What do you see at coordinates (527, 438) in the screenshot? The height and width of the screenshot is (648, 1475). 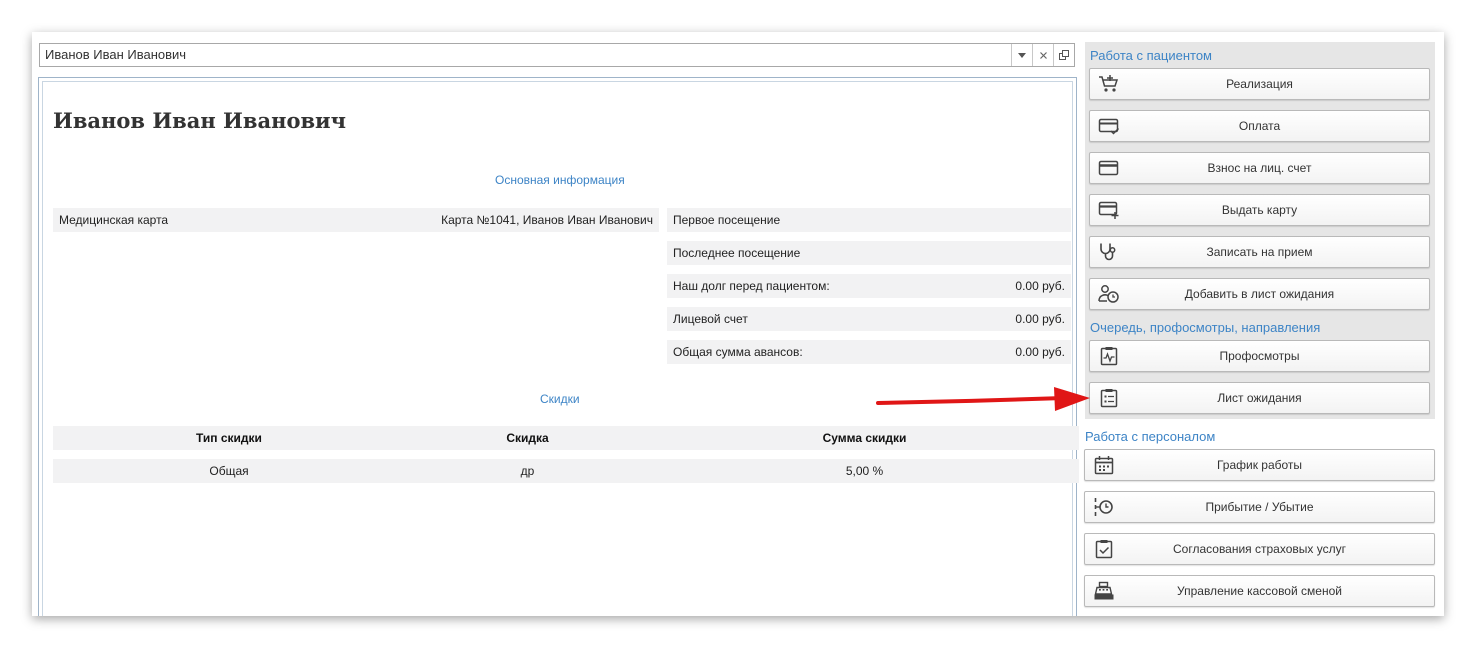 I see `column-header: Скидка` at bounding box center [527, 438].